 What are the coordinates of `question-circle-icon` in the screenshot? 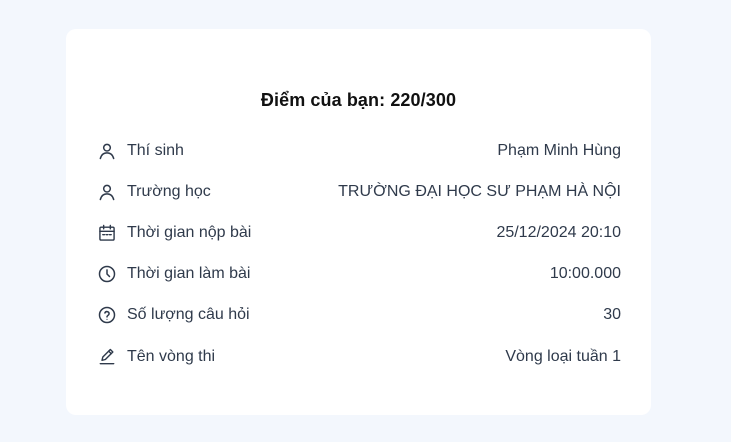 It's located at (107, 315).